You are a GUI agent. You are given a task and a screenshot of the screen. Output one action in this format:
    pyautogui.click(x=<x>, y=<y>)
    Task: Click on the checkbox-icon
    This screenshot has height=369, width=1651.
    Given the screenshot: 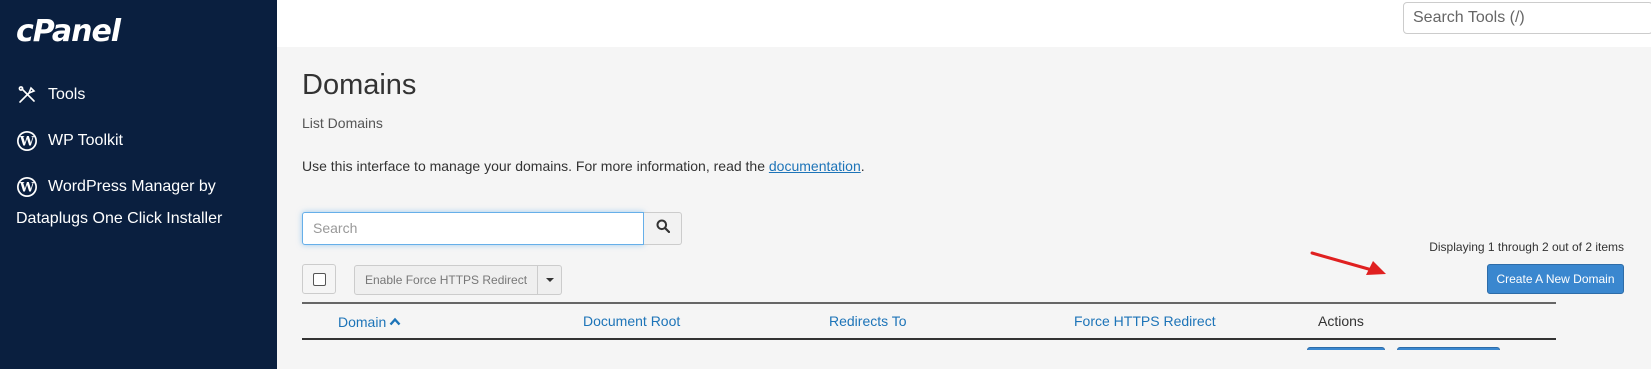 What is the action you would take?
    pyautogui.click(x=319, y=279)
    